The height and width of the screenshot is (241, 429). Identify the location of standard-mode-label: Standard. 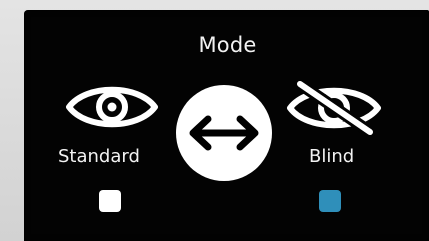
(99, 156).